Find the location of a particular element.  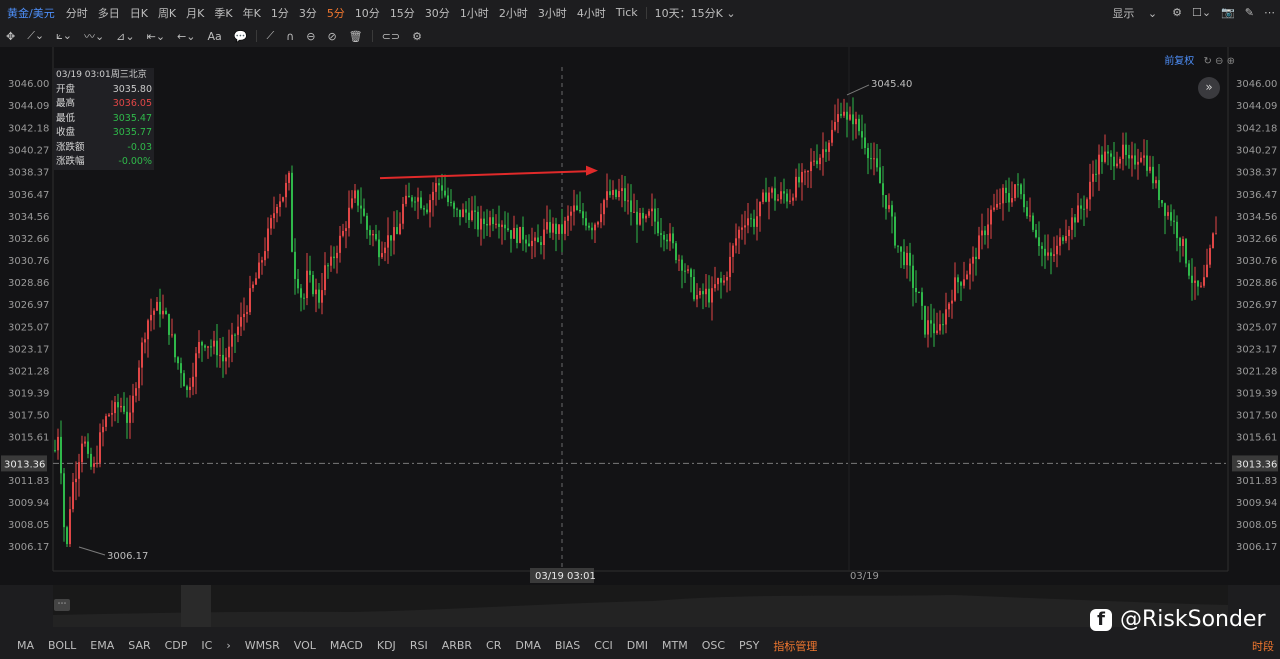

tab-timeframe-tick: Tick is located at coordinates (627, 12).